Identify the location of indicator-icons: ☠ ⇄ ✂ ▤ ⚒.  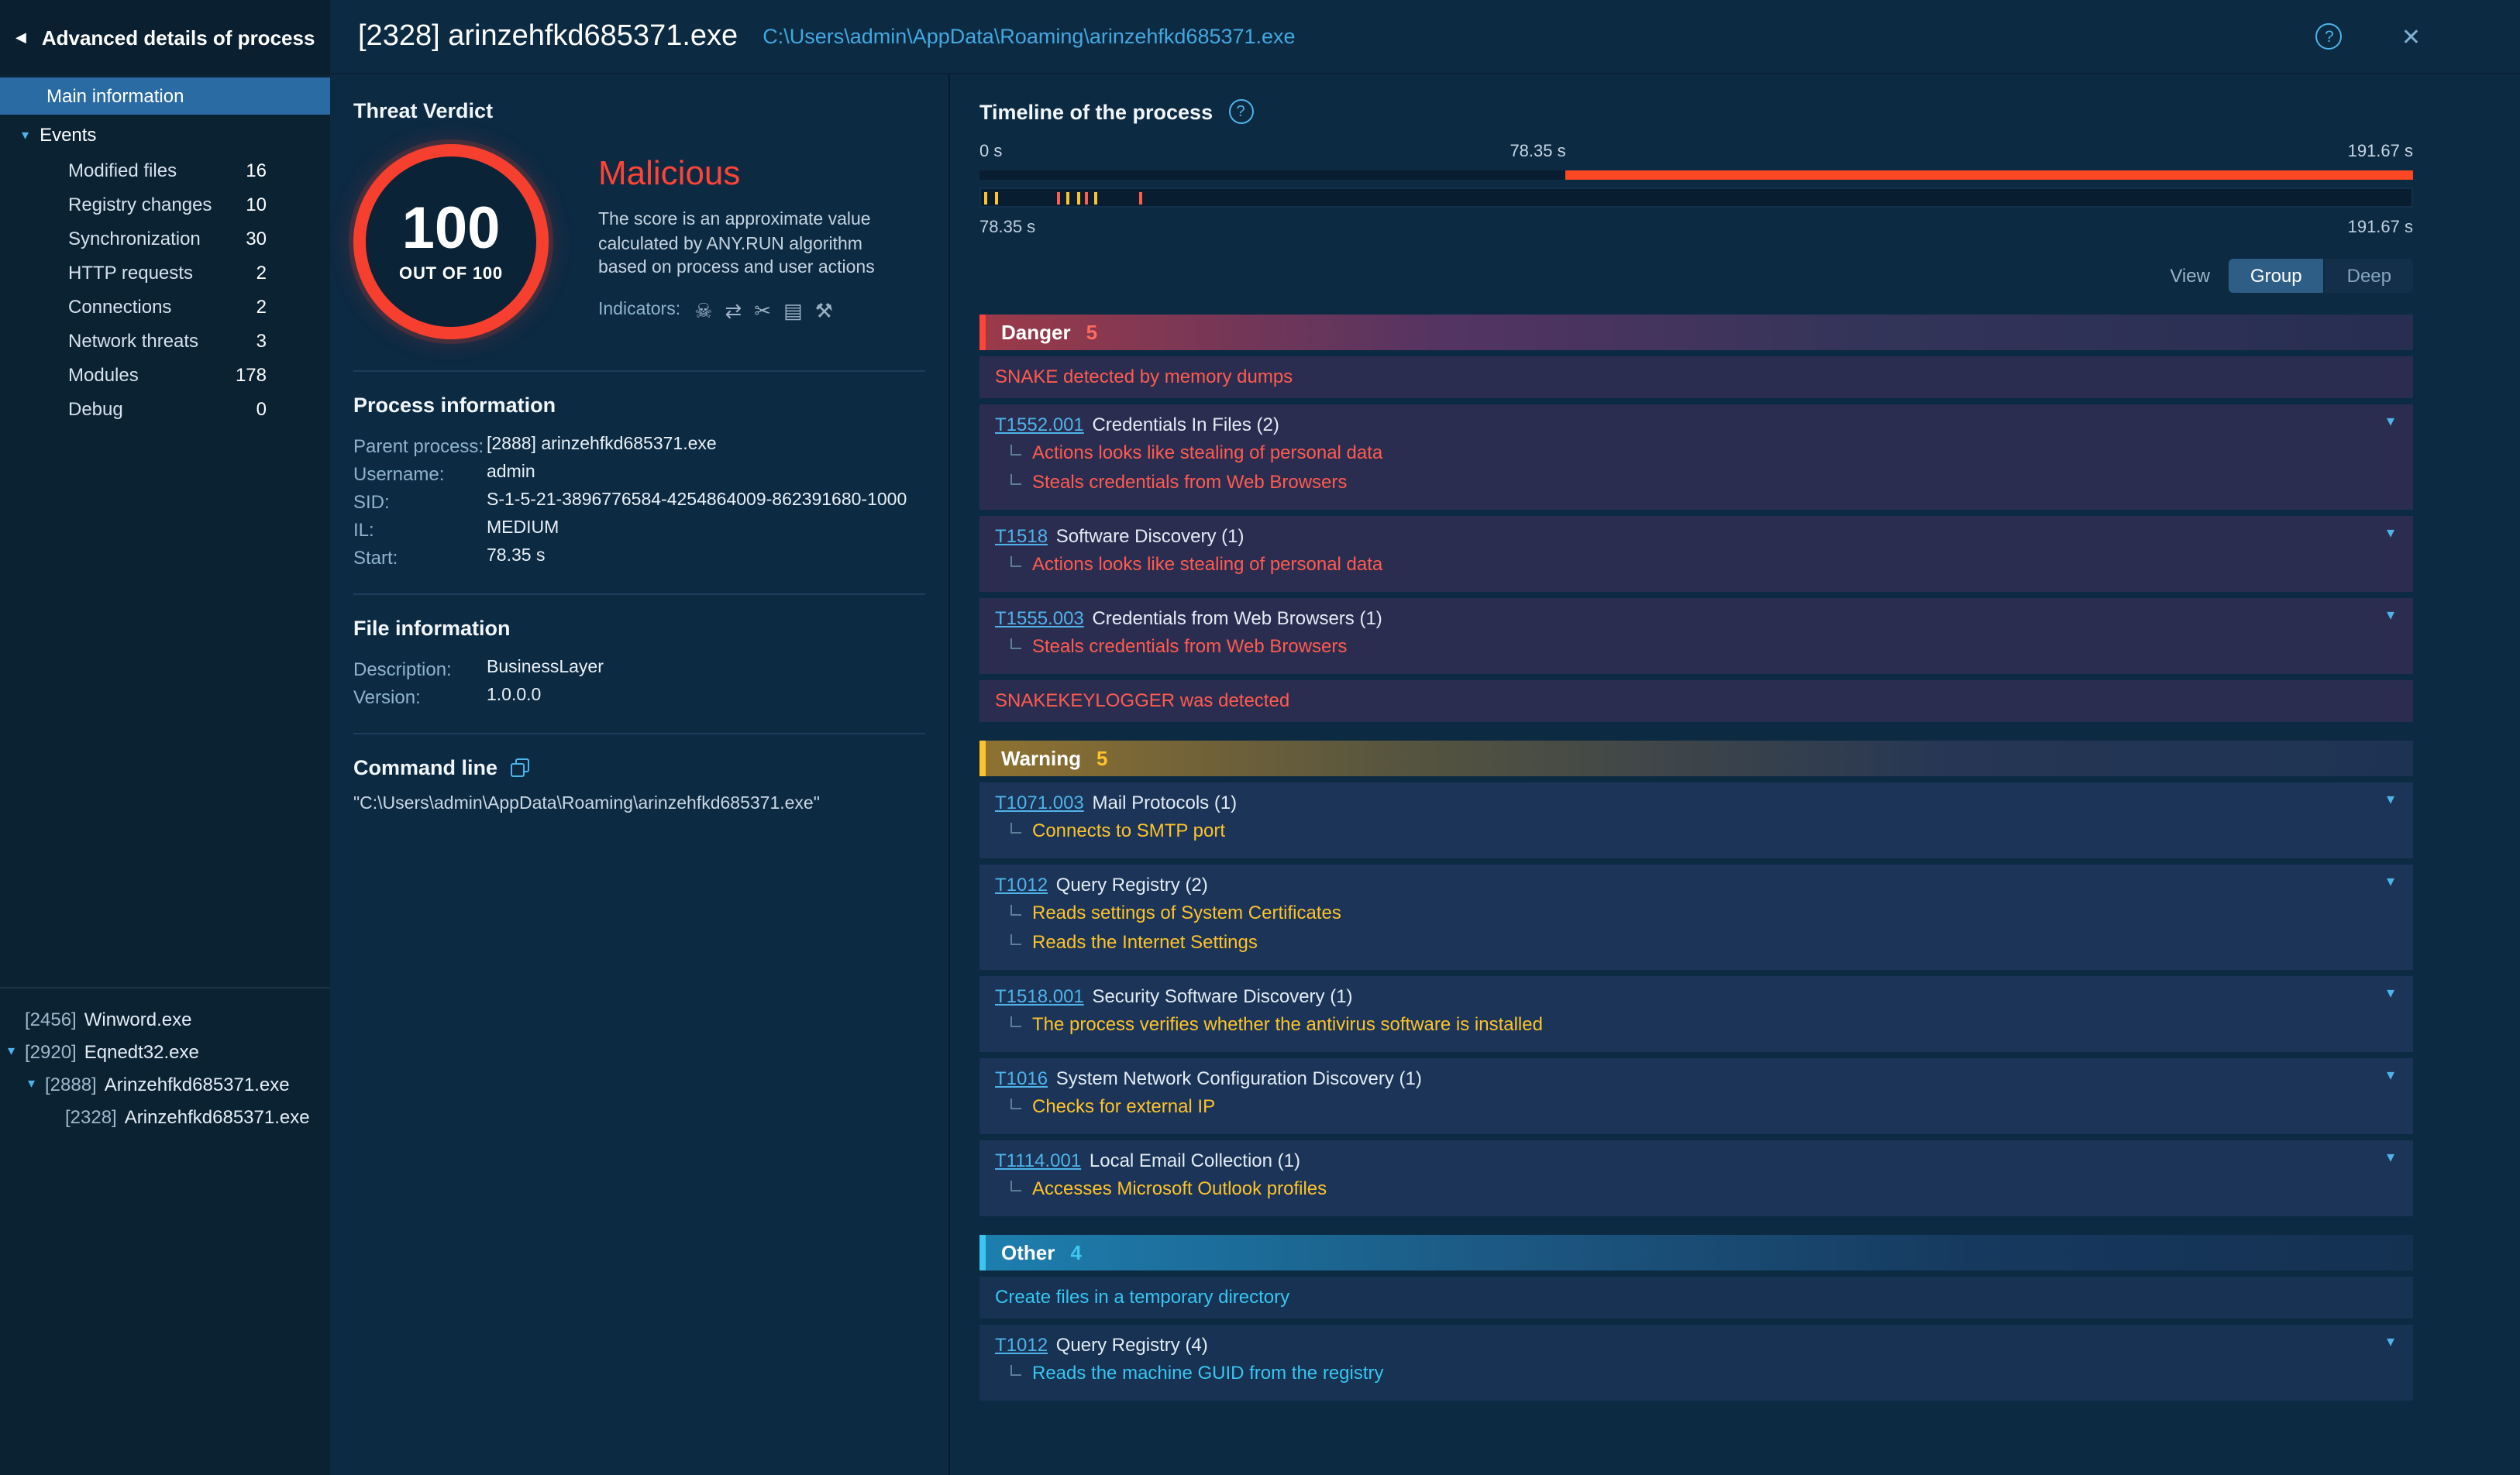
(764, 310).